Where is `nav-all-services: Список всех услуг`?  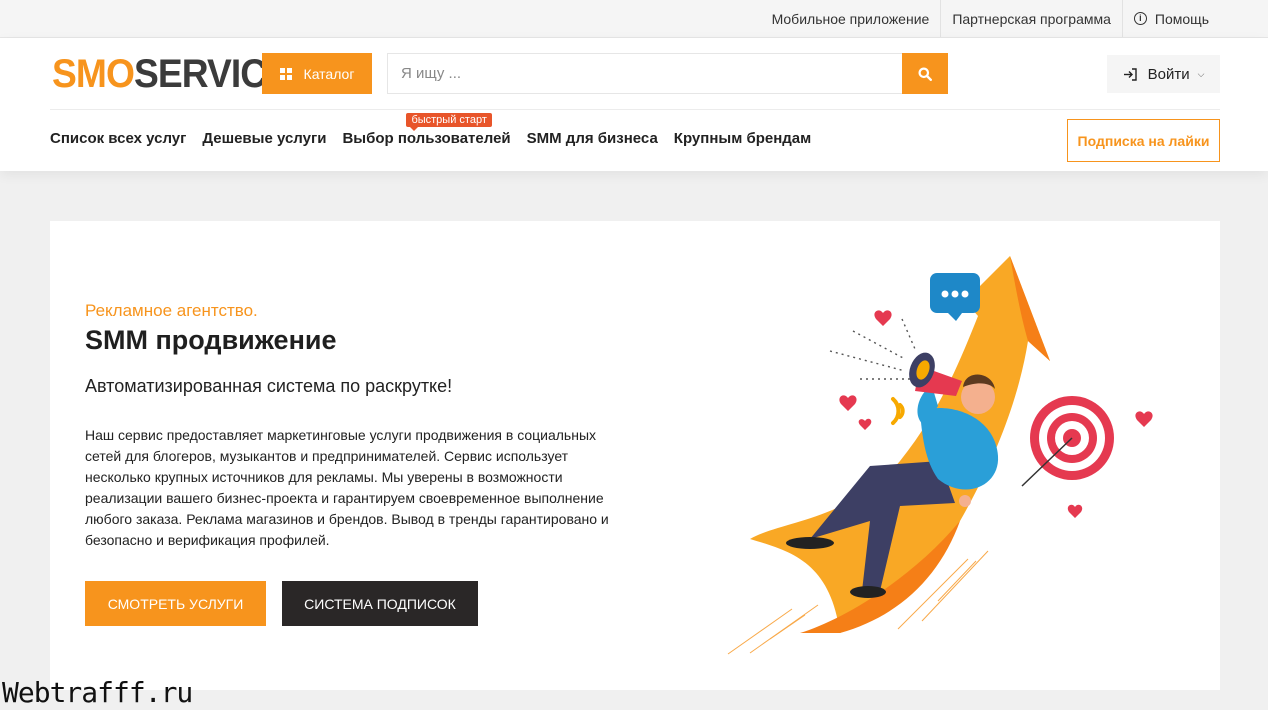 nav-all-services: Список всех услуг is located at coordinates (118, 138).